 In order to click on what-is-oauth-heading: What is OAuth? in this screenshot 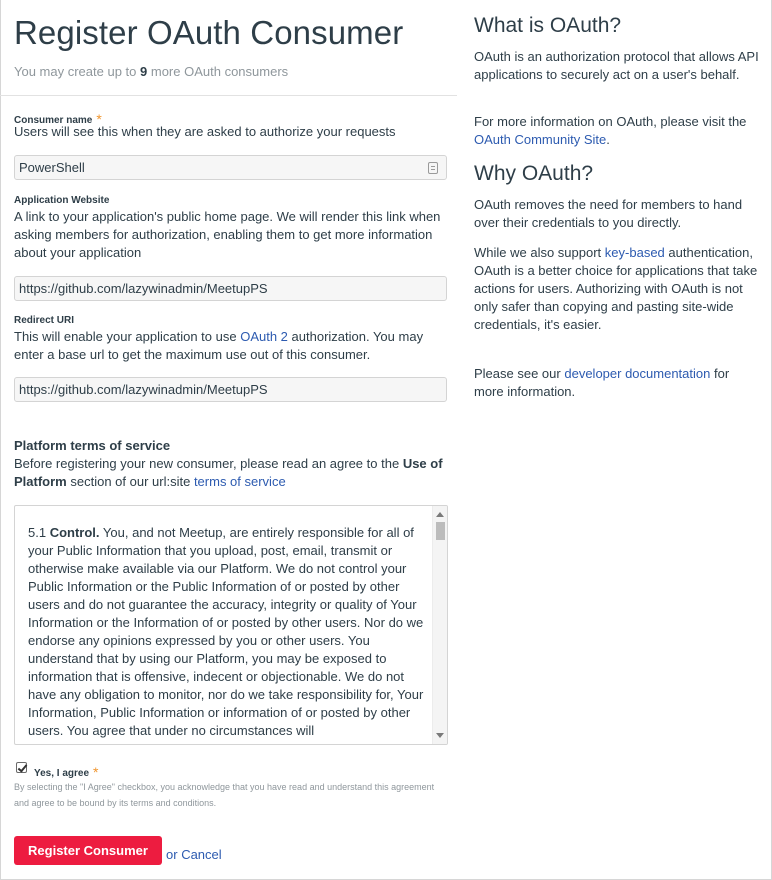, I will do `click(548, 25)`.